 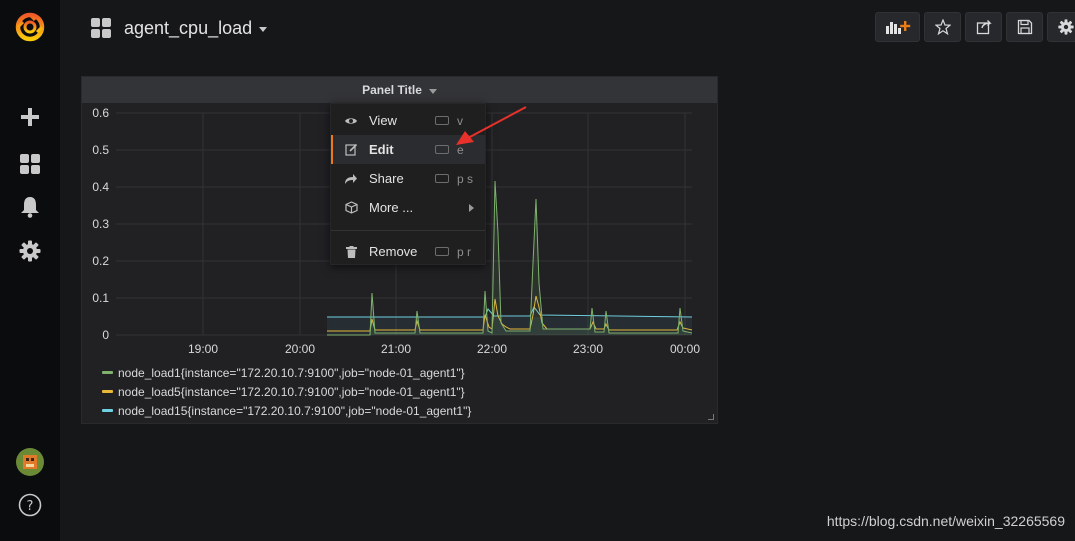 What do you see at coordinates (30, 207) in the screenshot?
I see `alerting-bell-icon` at bounding box center [30, 207].